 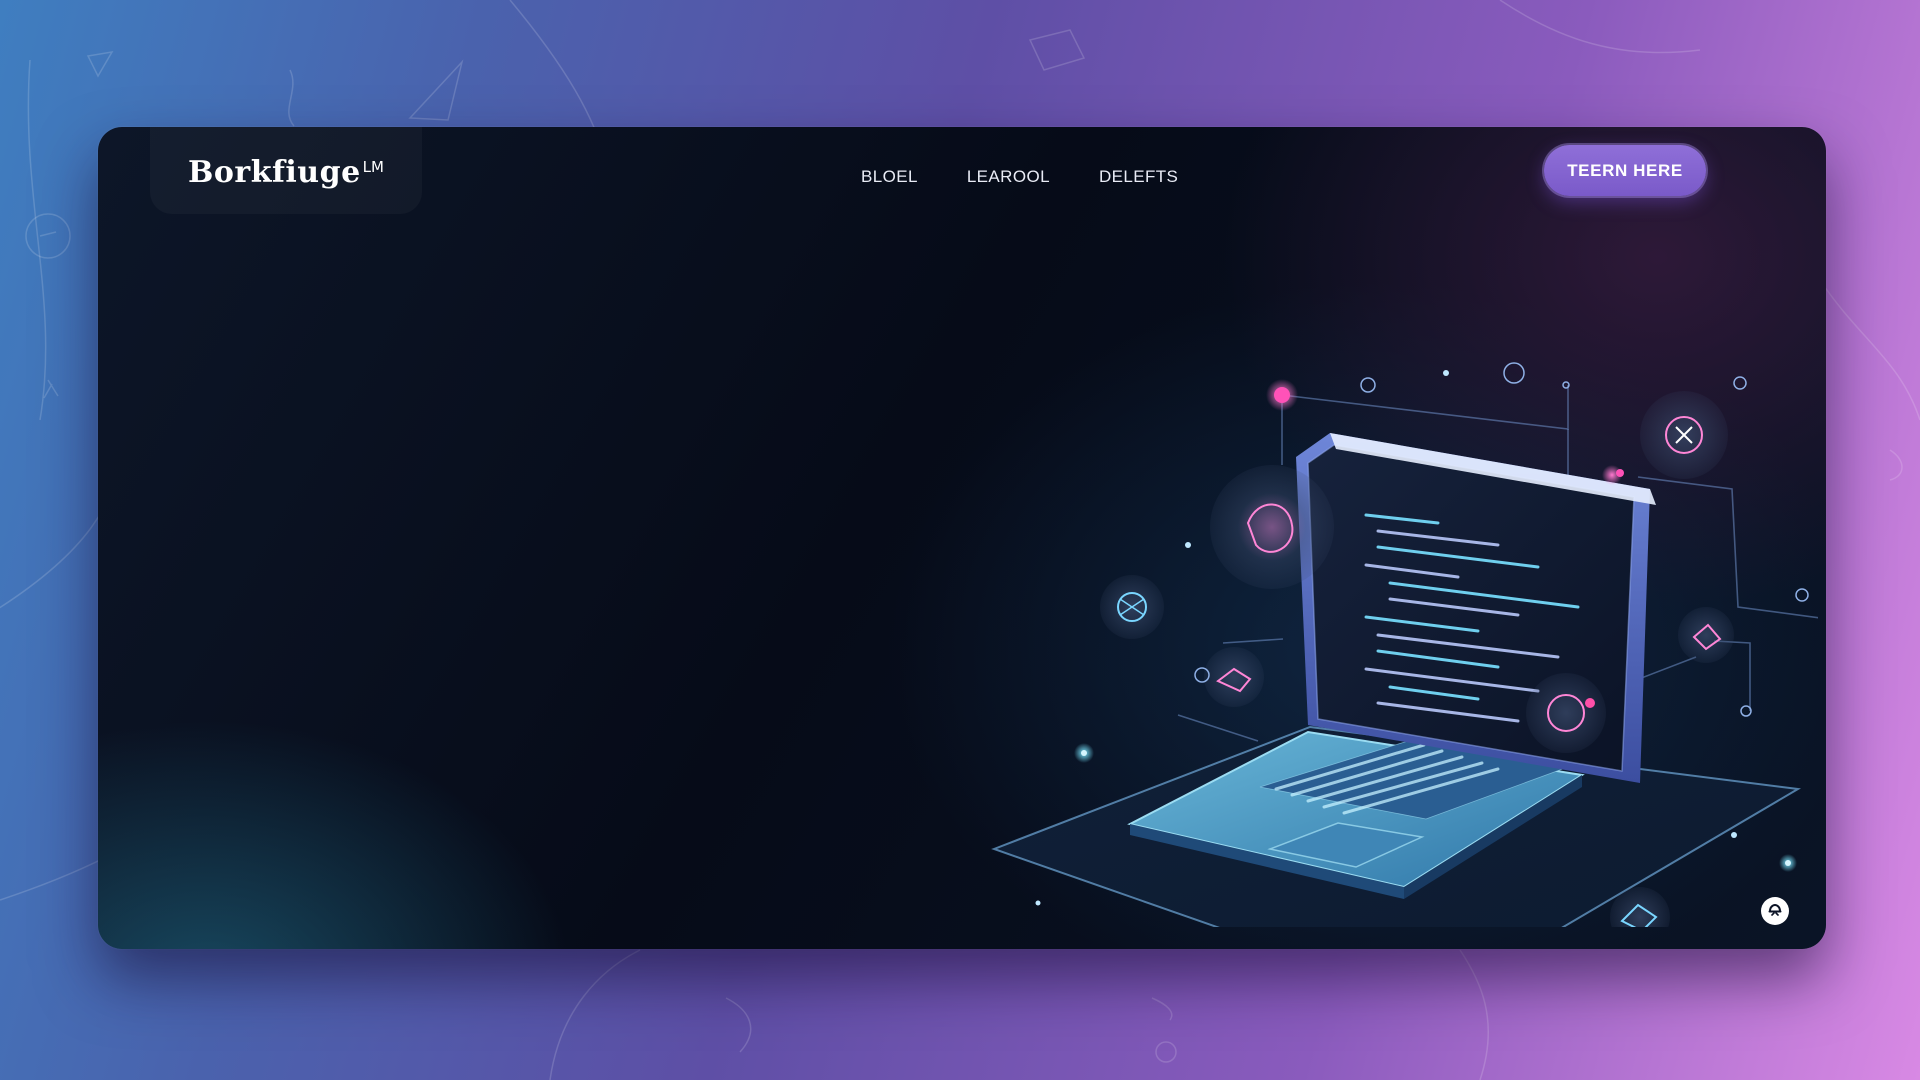 I want to click on chat-icon, so click(x=1775, y=909).